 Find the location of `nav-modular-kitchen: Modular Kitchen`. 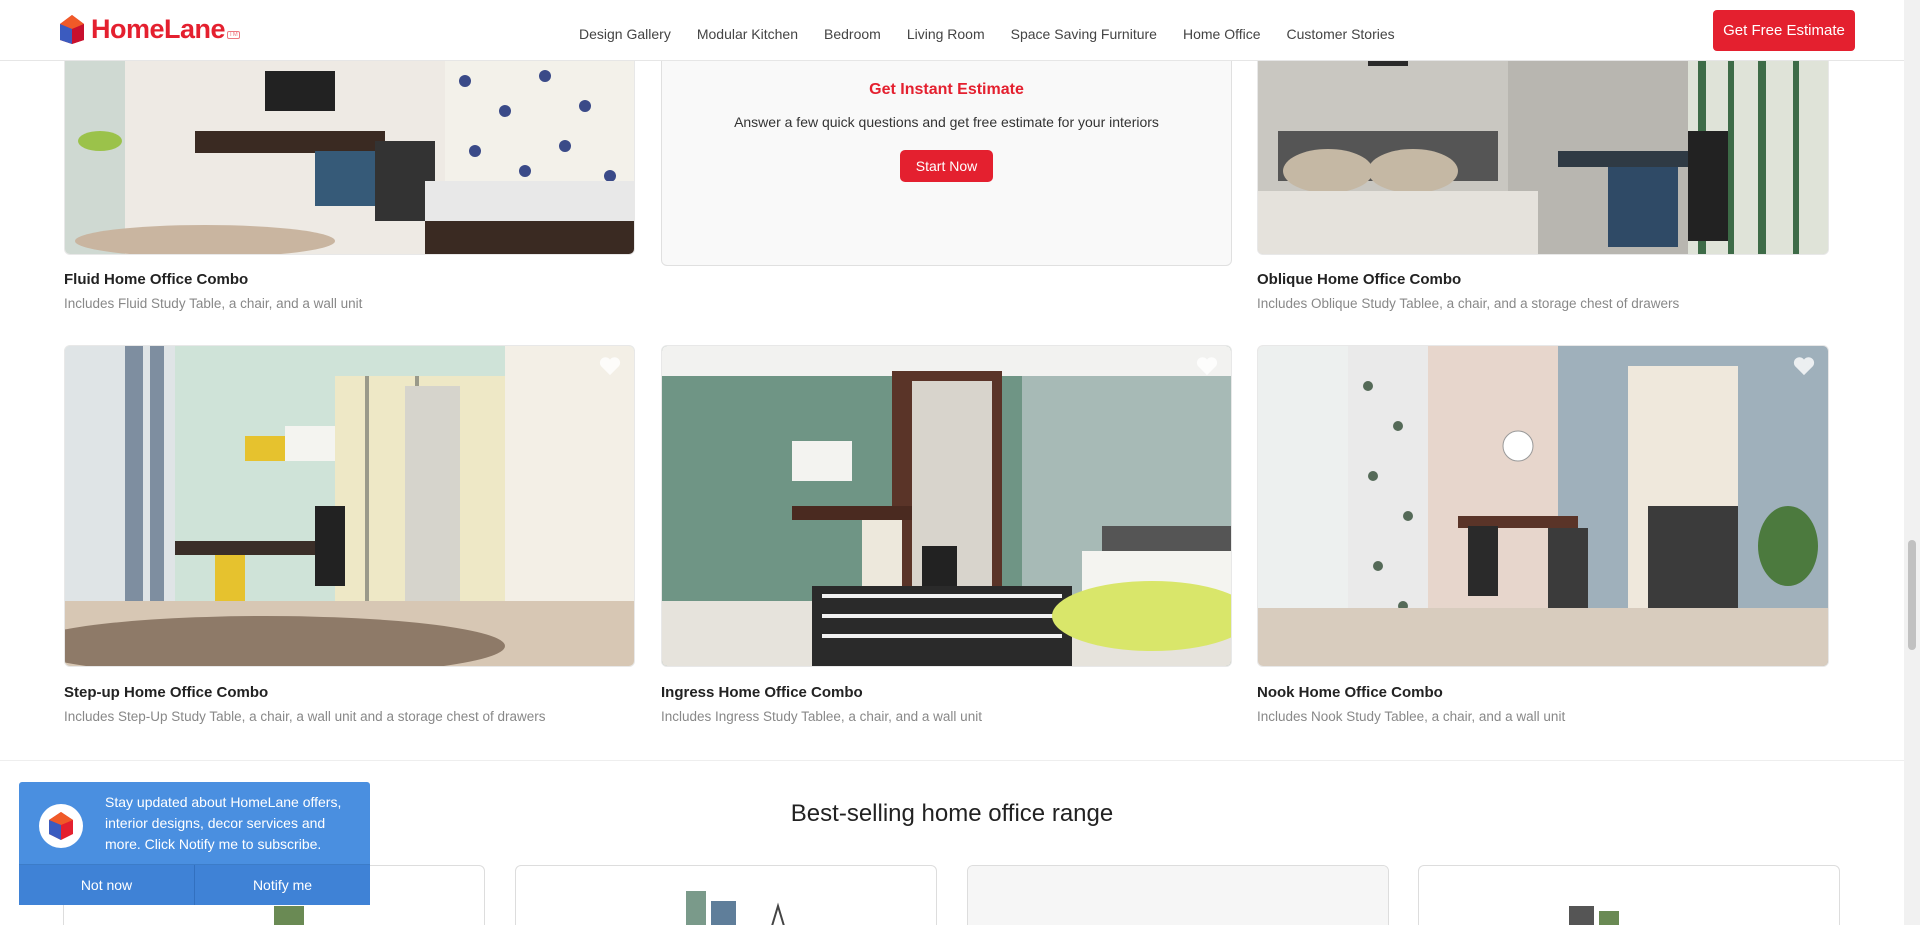

nav-modular-kitchen: Modular Kitchen is located at coordinates (747, 34).